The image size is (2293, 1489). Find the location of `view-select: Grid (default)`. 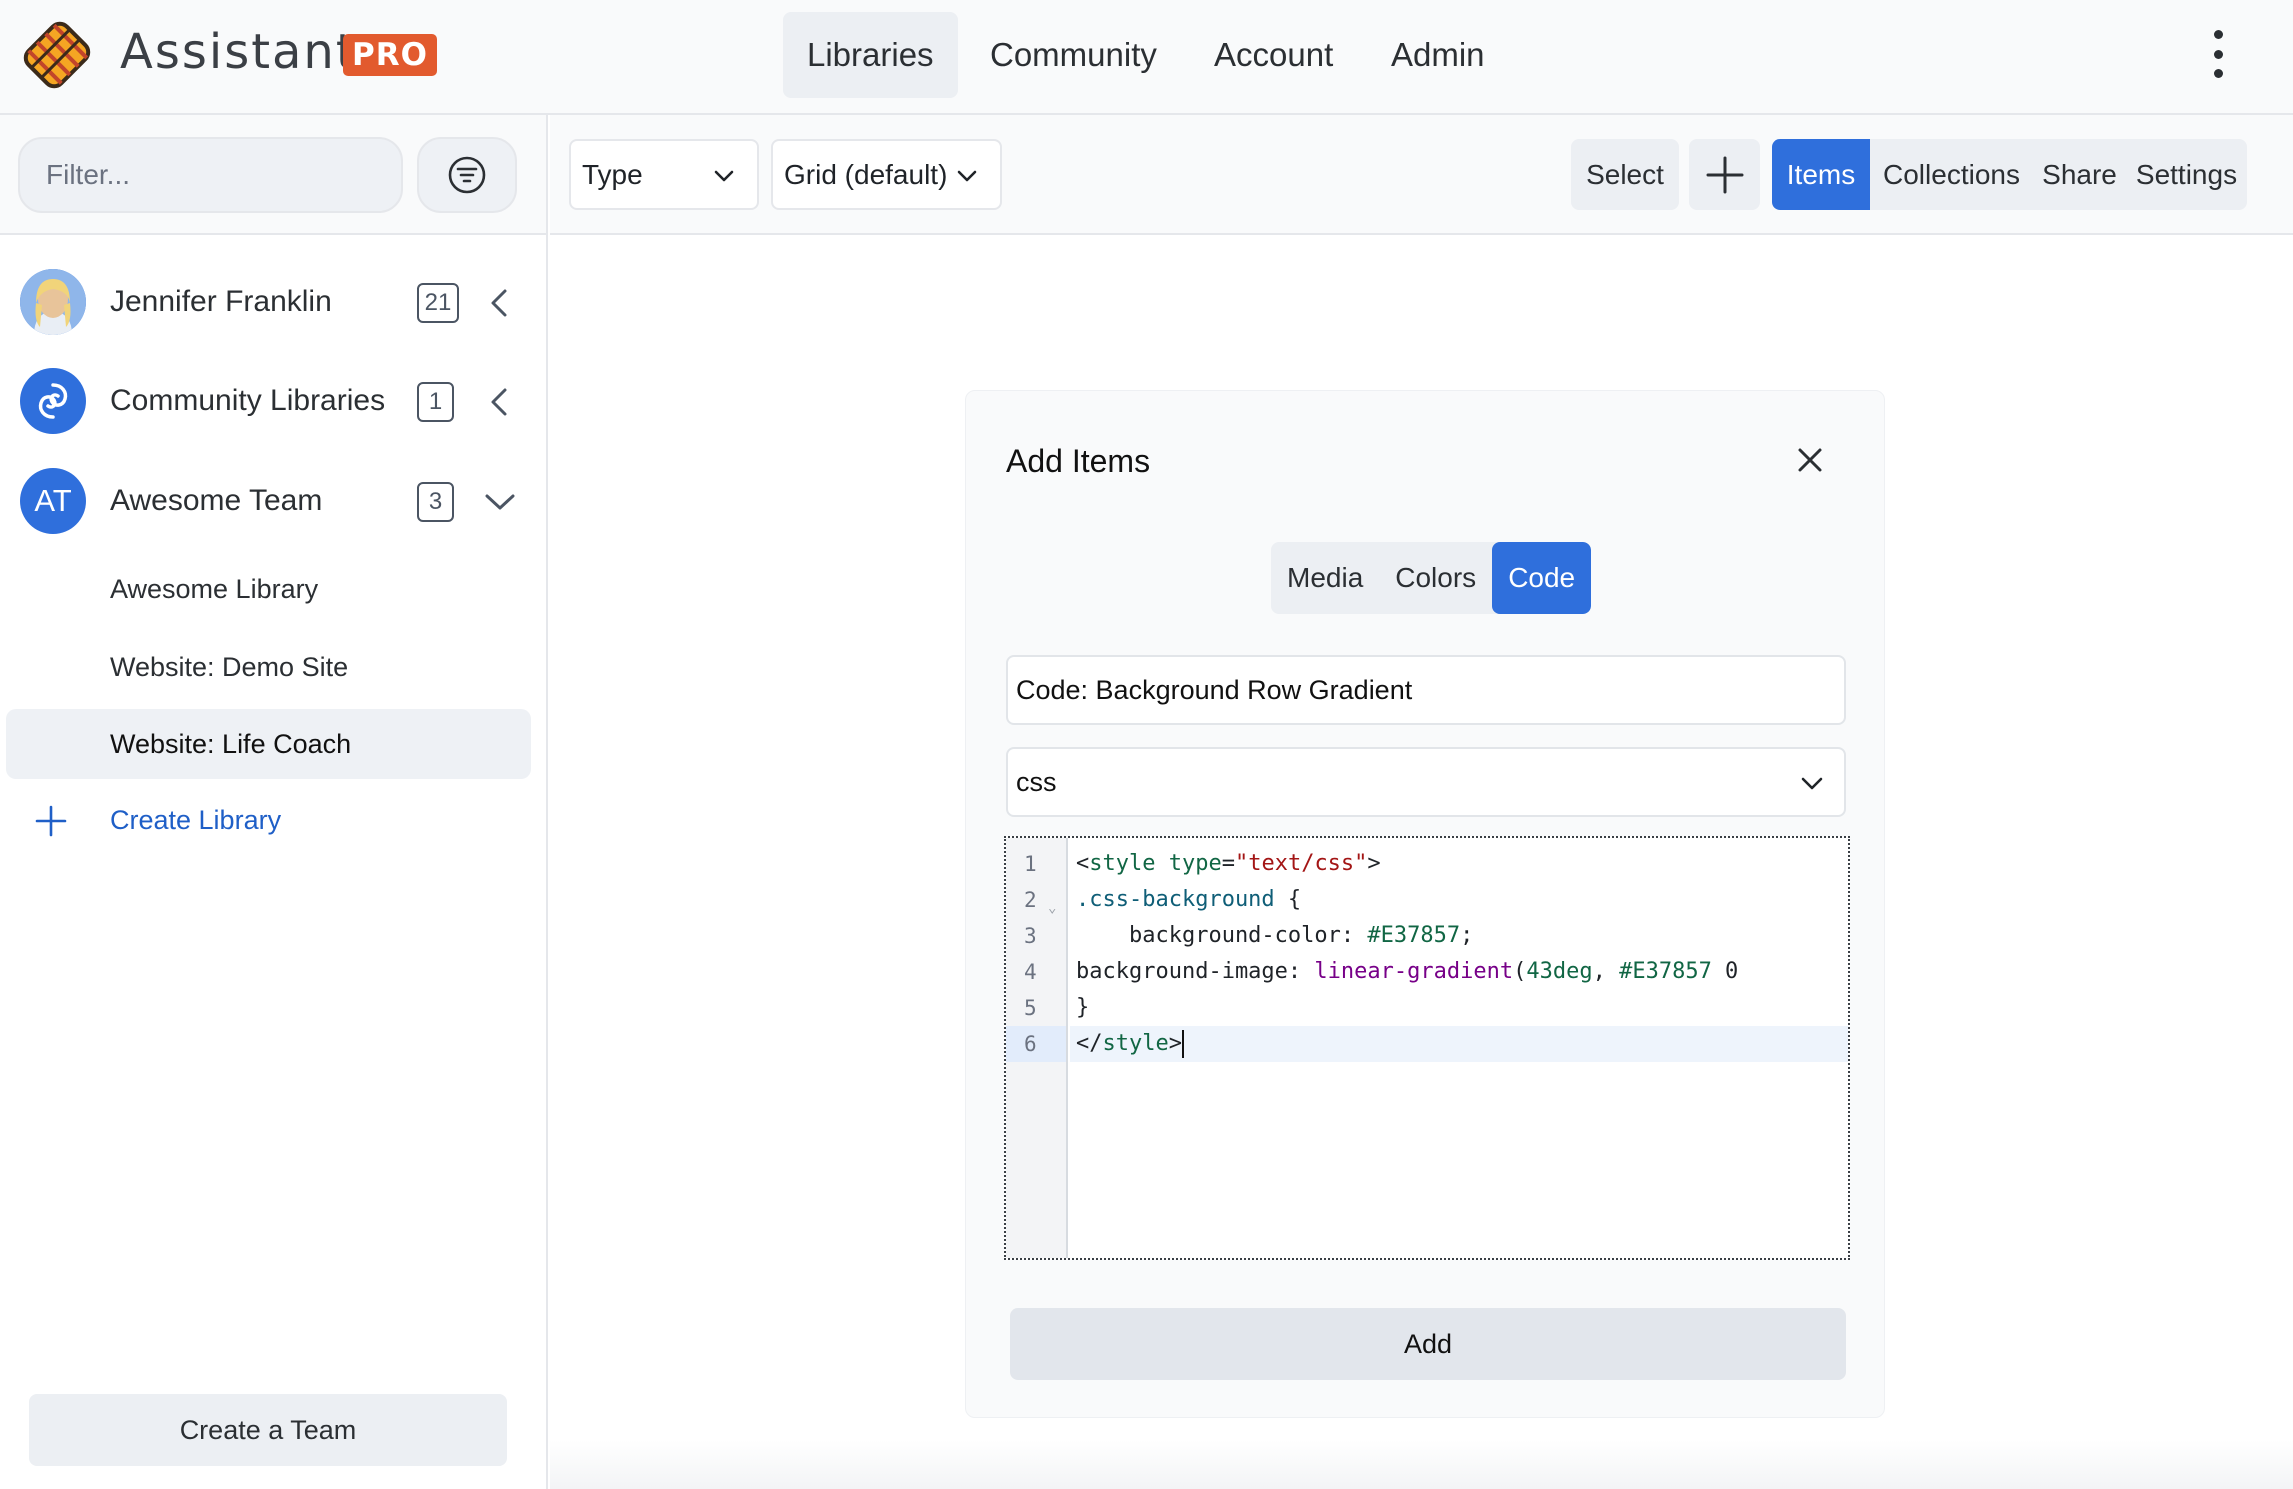

view-select: Grid (default) is located at coordinates (886, 174).